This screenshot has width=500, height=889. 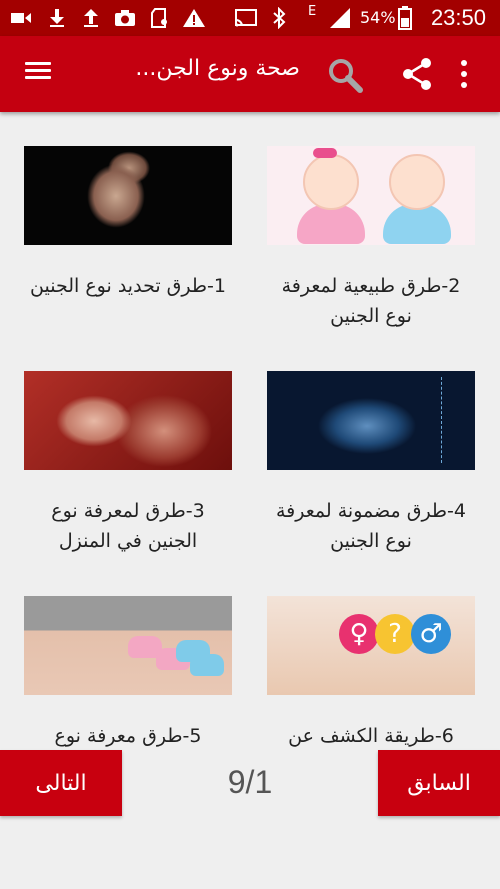 I want to click on bluetooth-icon, so click(x=279, y=18).